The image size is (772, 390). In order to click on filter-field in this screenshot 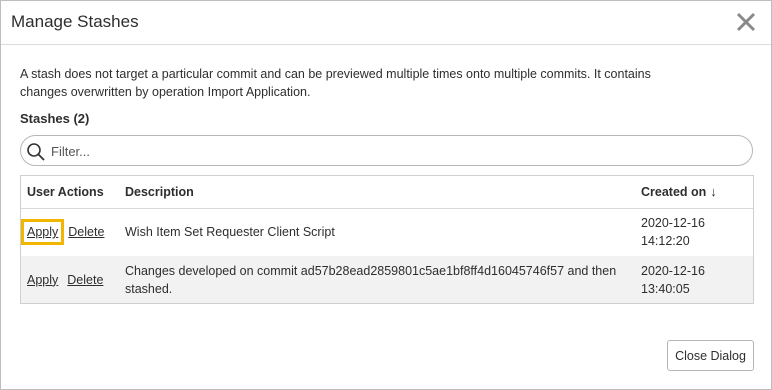, I will do `click(386, 150)`.